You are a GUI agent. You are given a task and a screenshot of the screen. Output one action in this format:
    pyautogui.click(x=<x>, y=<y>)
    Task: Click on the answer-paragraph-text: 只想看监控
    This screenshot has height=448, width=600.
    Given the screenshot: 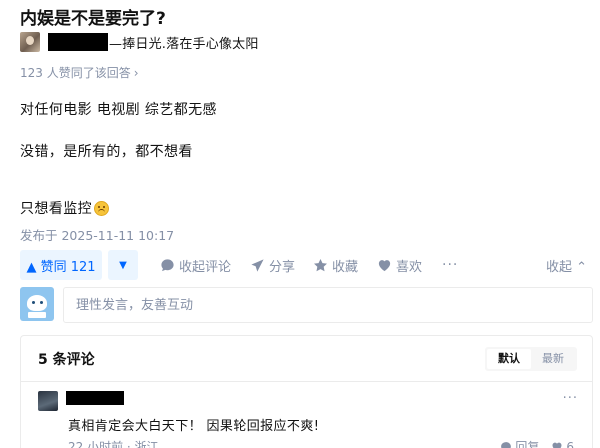 What is the action you would take?
    pyautogui.click(x=56, y=209)
    